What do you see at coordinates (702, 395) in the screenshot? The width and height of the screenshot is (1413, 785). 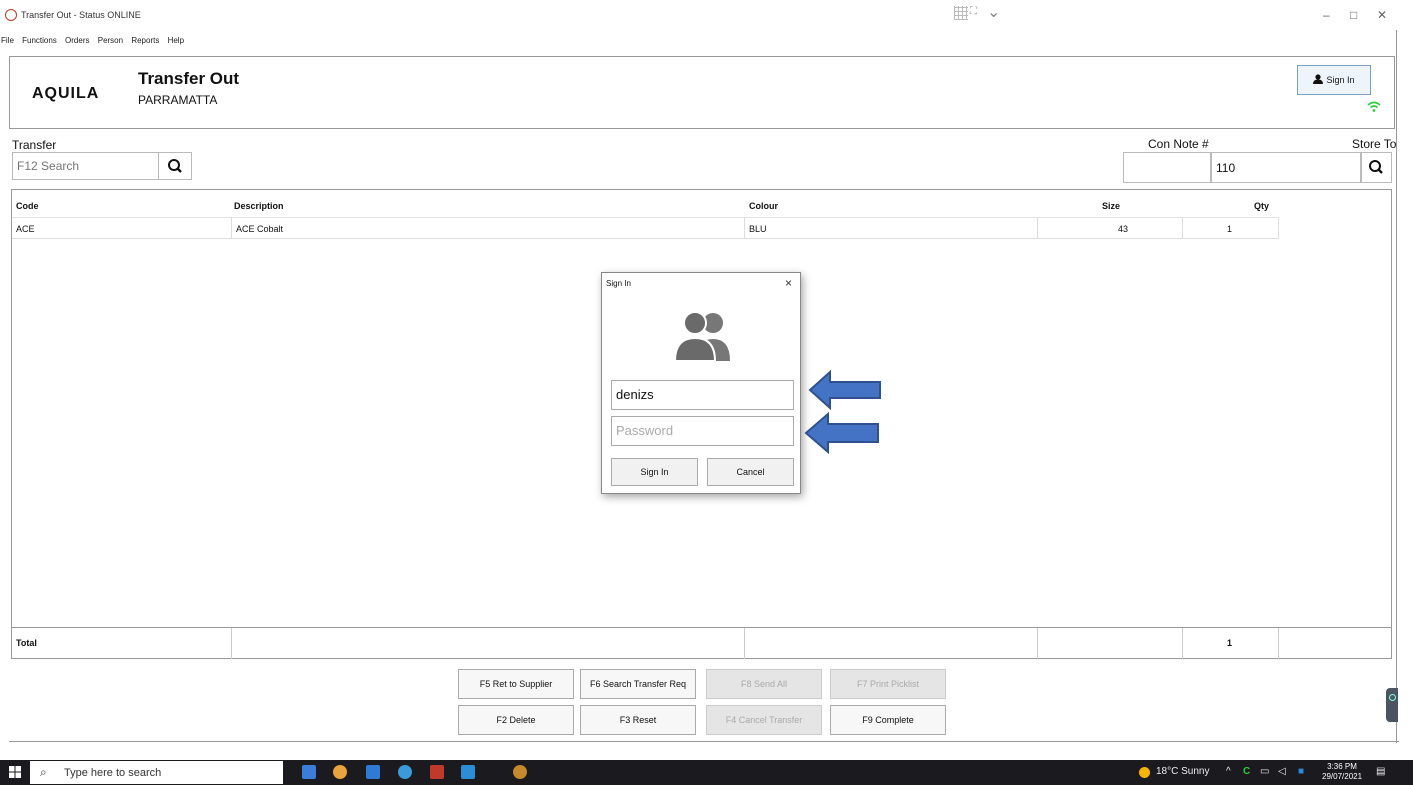 I see `username-field: denizs` at bounding box center [702, 395].